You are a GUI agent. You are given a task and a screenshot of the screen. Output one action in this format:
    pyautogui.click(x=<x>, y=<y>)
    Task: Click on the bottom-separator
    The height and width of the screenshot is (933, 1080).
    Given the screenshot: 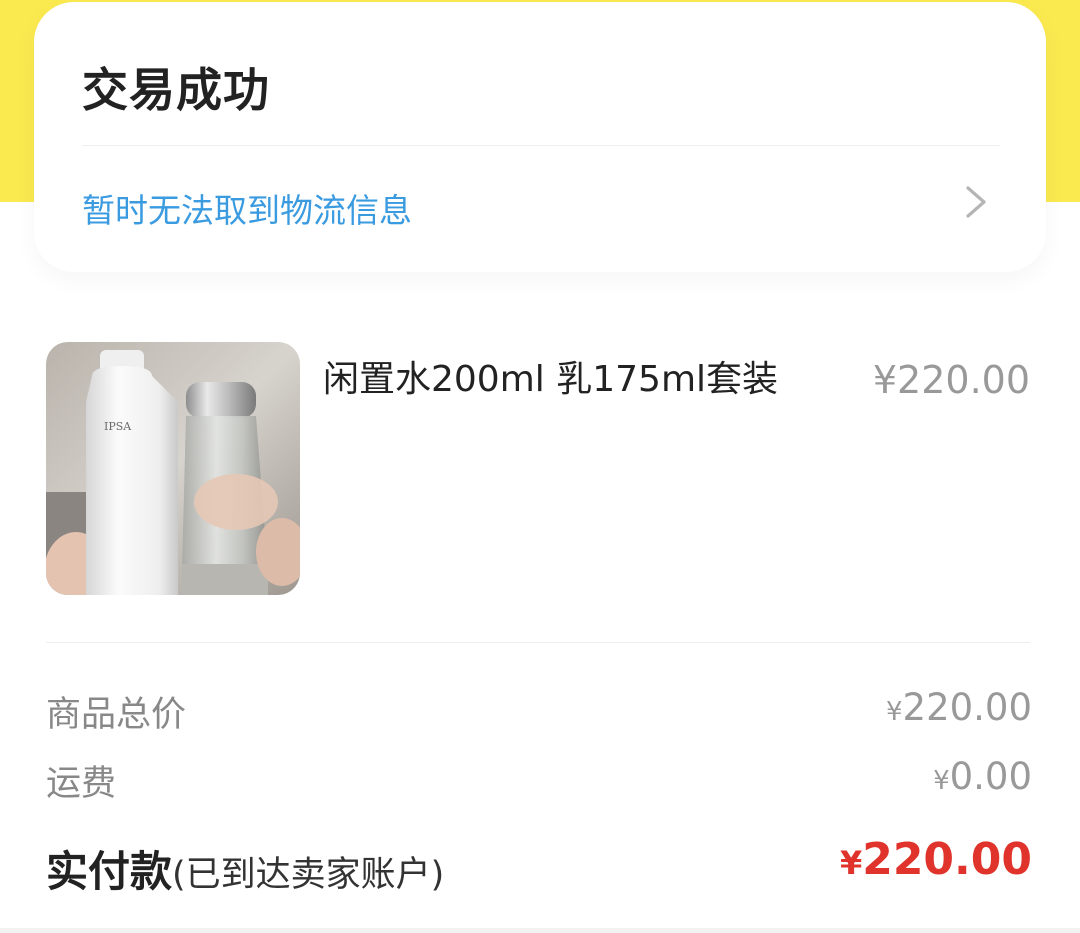 What is the action you would take?
    pyautogui.click(x=540, y=930)
    